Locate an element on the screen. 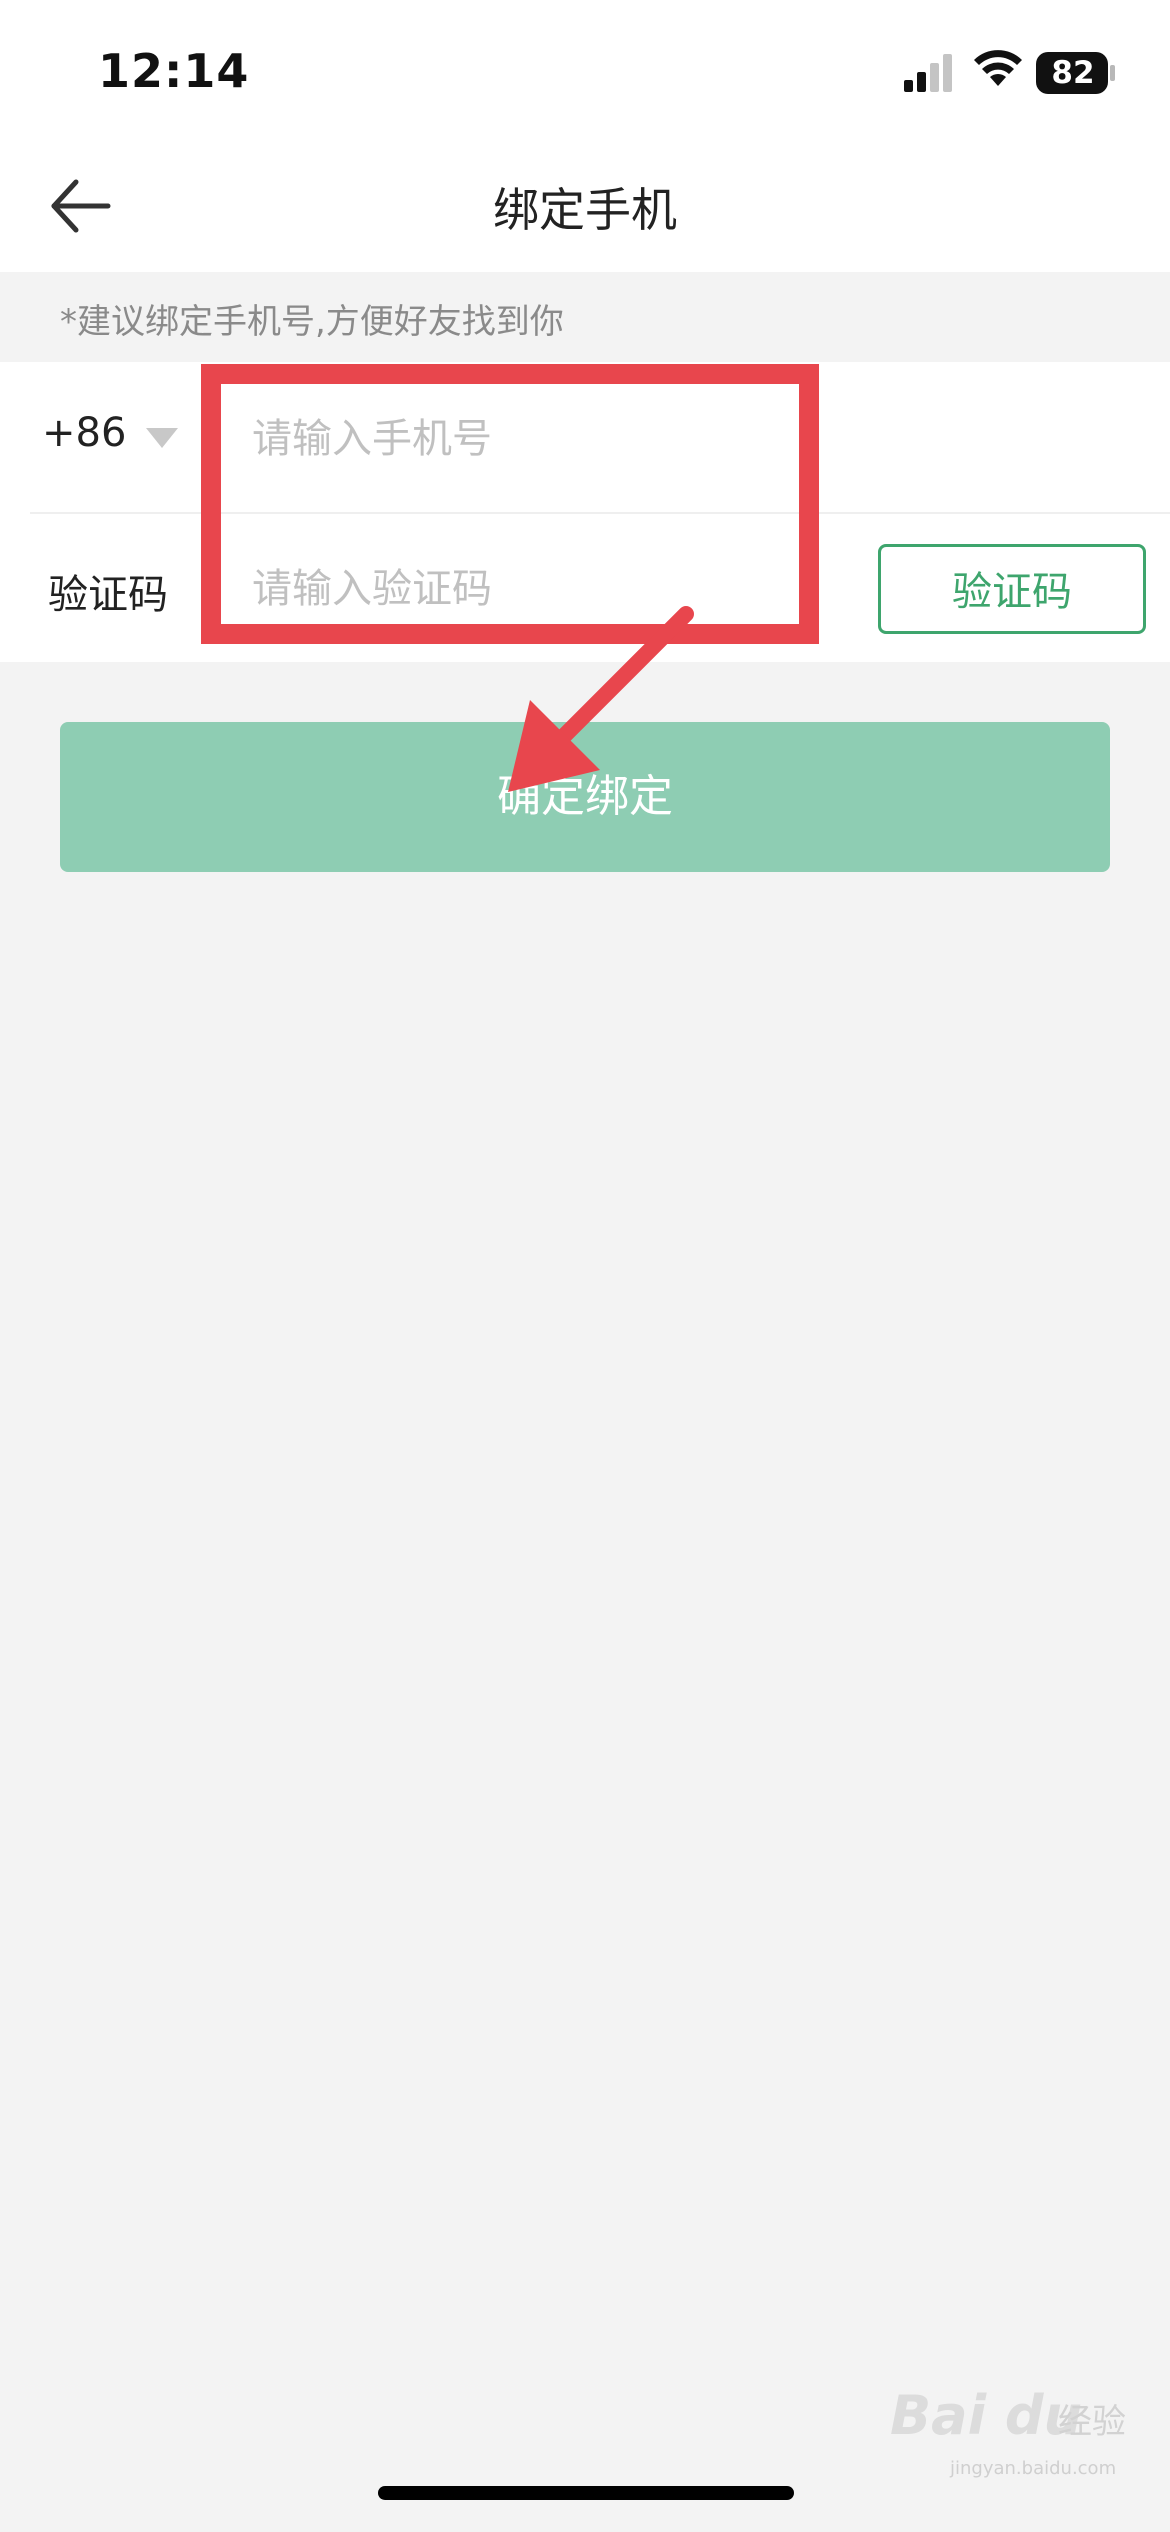 The image size is (1170, 2532). watermark-logo: Bai du is located at coordinates (986, 2415).